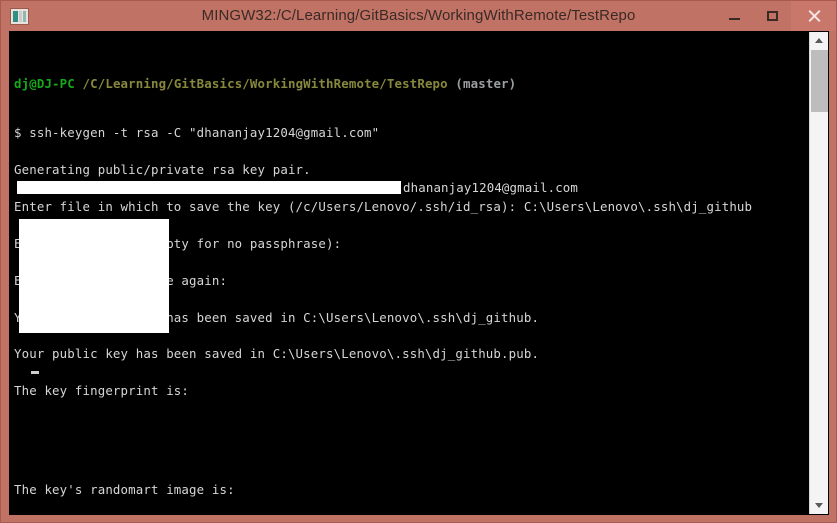 This screenshot has height=523, width=837. Describe the element at coordinates (102, 391) in the screenshot. I see `terminal-line-fingerprint-label: The key fingerprint is:` at that location.